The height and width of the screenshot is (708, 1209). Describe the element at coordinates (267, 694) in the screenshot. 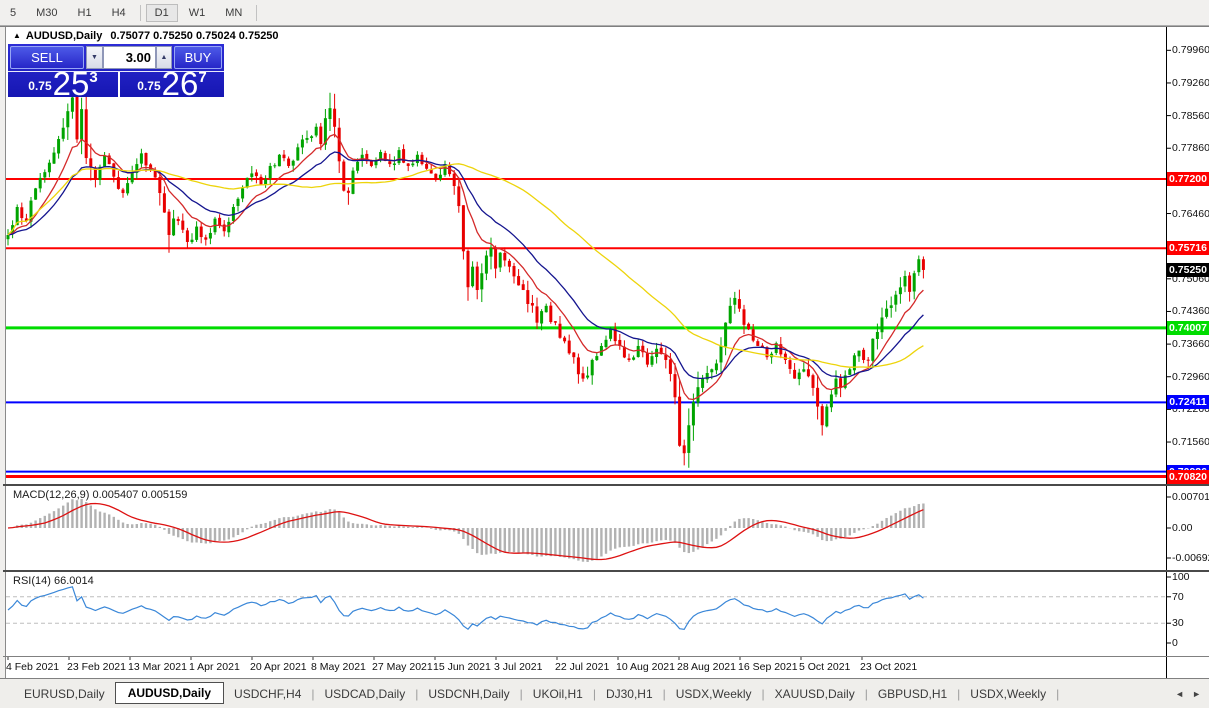

I see `chart-tab-usdchf-h4: USDCHF,H4` at that location.